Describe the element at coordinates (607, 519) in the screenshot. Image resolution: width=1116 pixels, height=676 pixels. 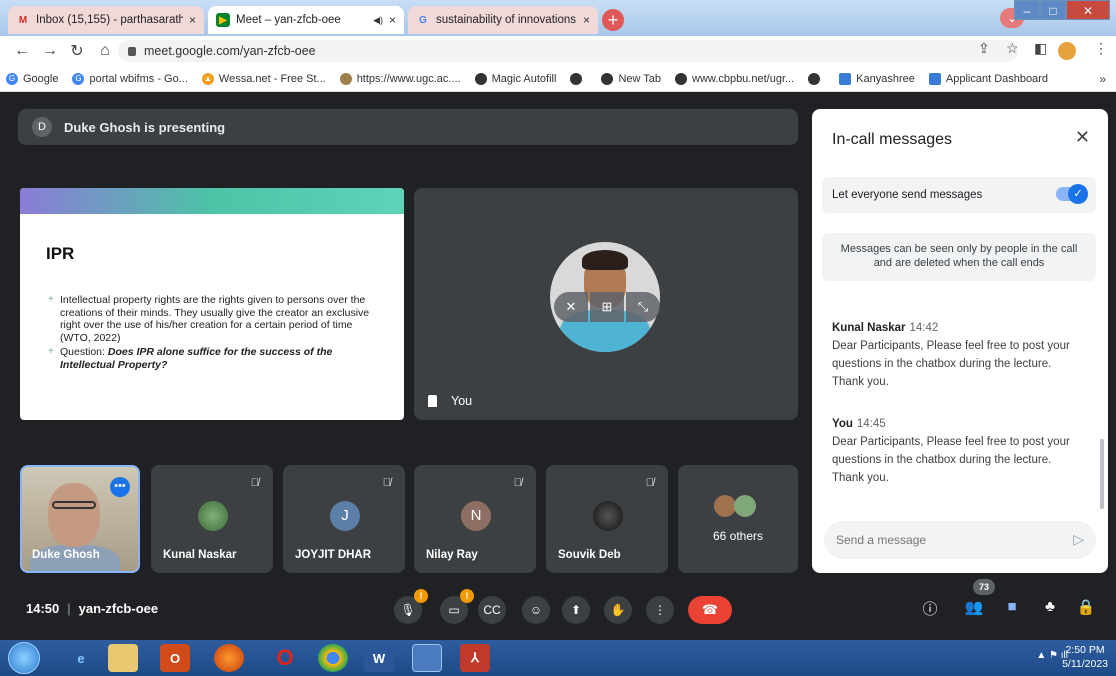
I see `participant-tile-souvik-deb: 🎙̸ Souvik Deb` at that location.